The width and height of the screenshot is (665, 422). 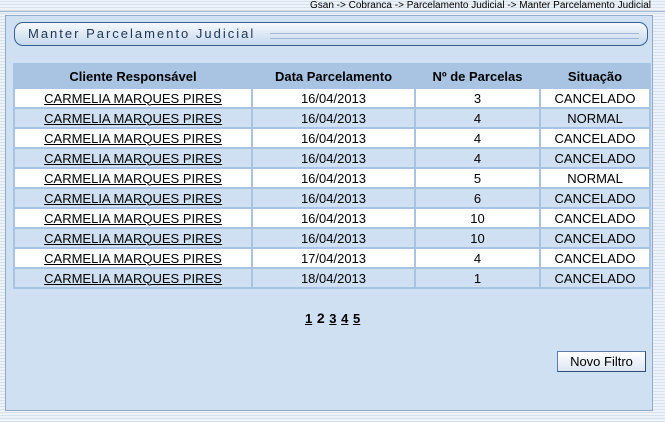 I want to click on cell-date: 17/04/2013, so click(x=333, y=258).